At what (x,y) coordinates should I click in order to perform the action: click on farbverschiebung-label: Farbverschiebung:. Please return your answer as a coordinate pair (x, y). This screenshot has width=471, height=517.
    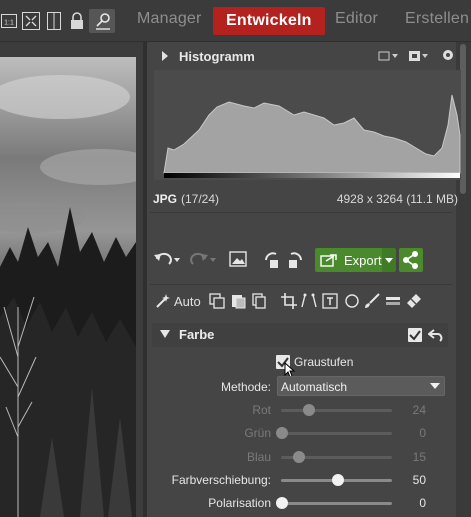
    Looking at the image, I should click on (221, 480).